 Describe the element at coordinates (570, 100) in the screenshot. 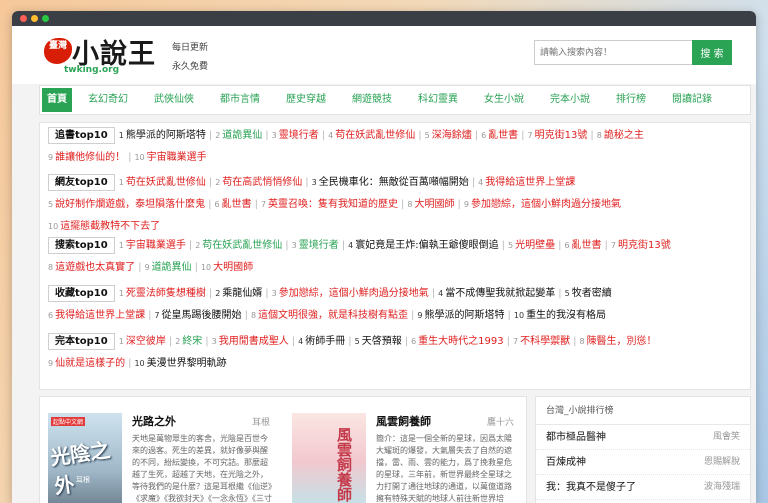

I see `nav-completed: 完本小說` at that location.